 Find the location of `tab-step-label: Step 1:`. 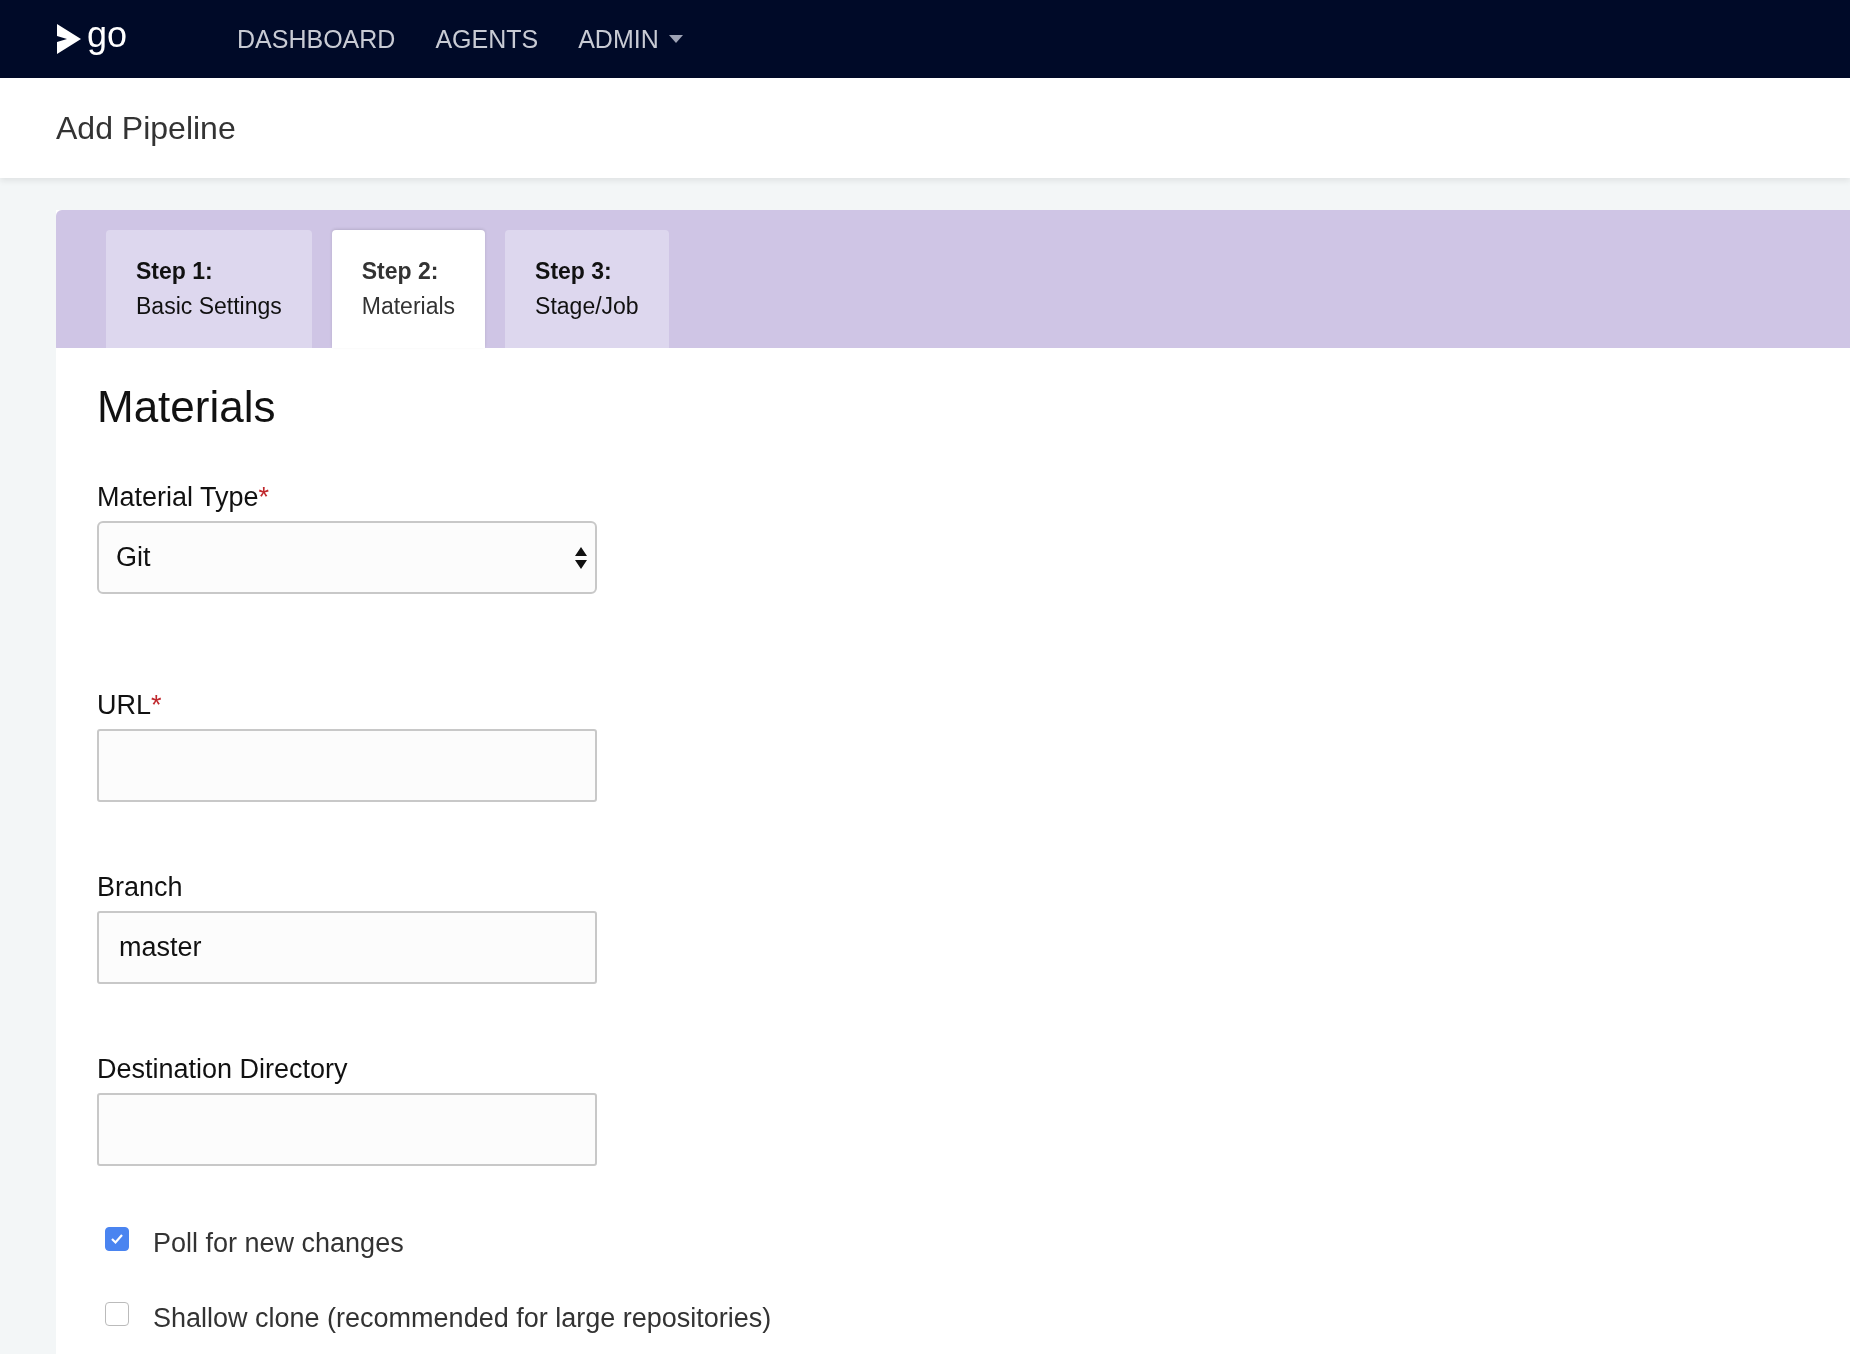

tab-step-label: Step 1: is located at coordinates (175, 271).